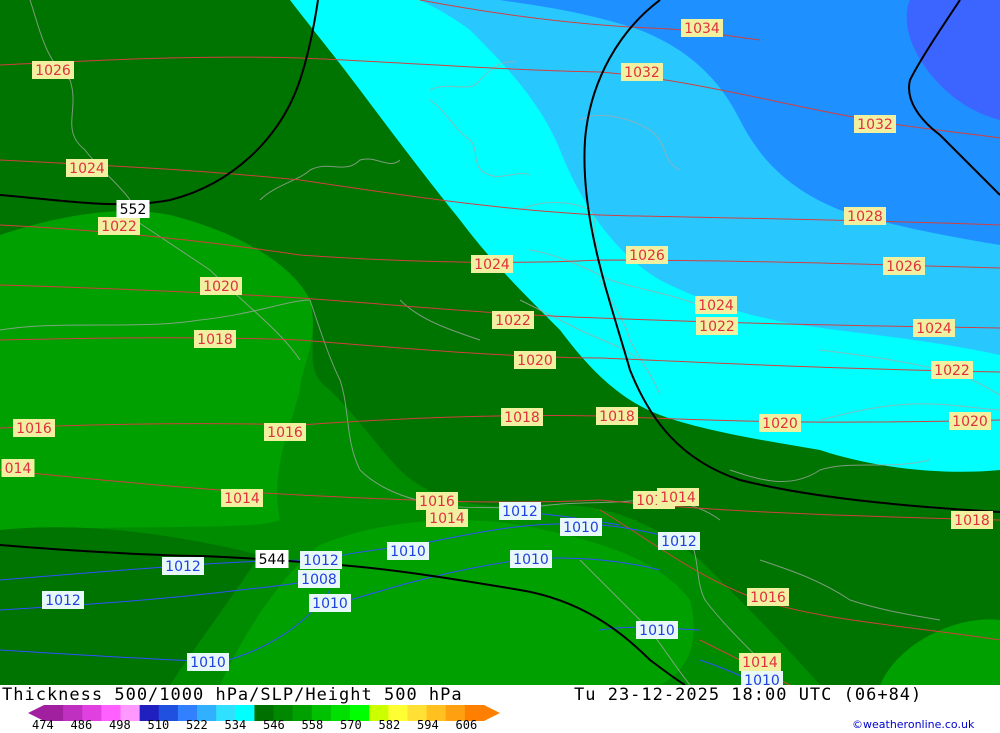 The height and width of the screenshot is (733, 1000). I want to click on height-label: 544, so click(272, 559).